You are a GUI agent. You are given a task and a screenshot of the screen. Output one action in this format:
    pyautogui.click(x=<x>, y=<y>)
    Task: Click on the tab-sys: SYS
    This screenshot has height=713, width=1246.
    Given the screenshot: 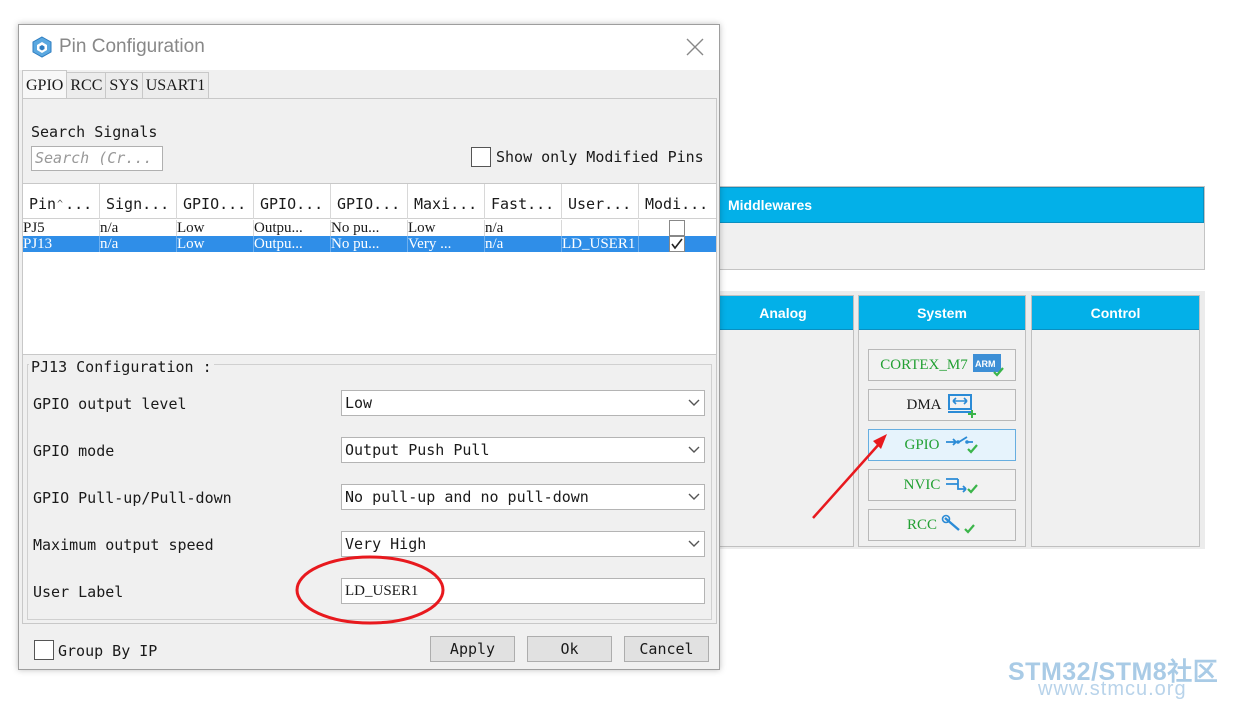 What is the action you would take?
    pyautogui.click(x=124, y=85)
    